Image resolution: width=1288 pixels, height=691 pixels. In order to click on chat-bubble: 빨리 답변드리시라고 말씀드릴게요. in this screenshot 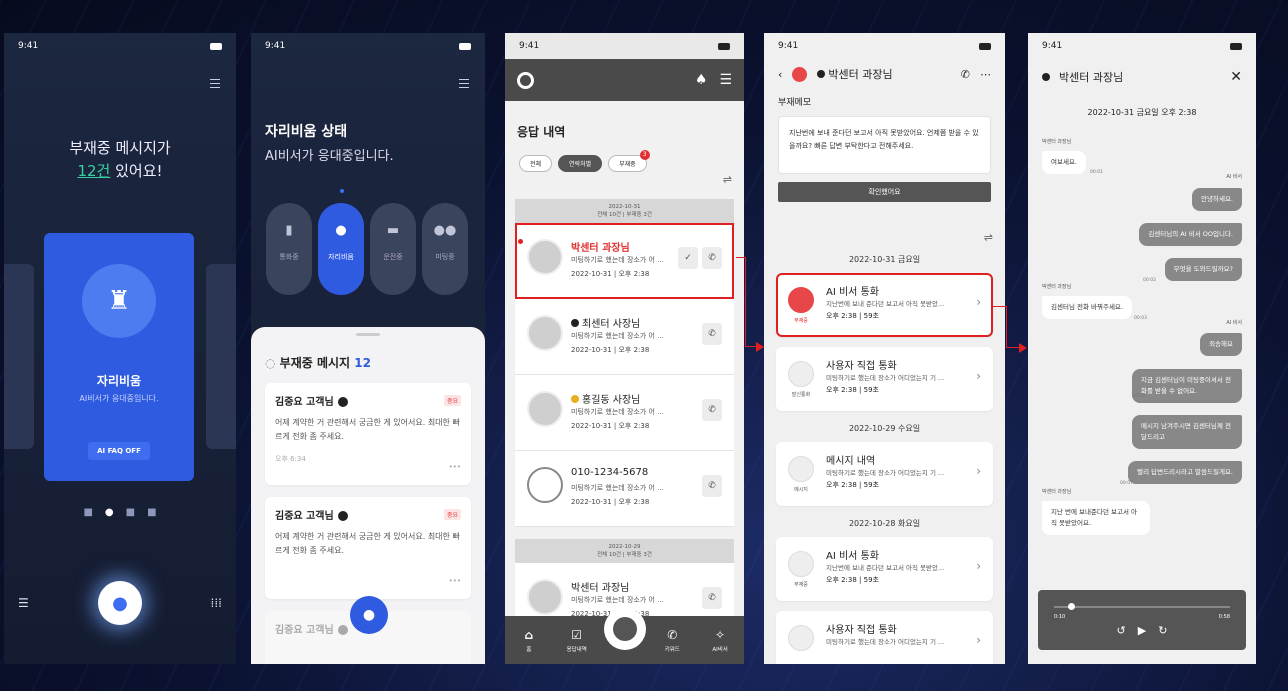, I will do `click(1185, 472)`.